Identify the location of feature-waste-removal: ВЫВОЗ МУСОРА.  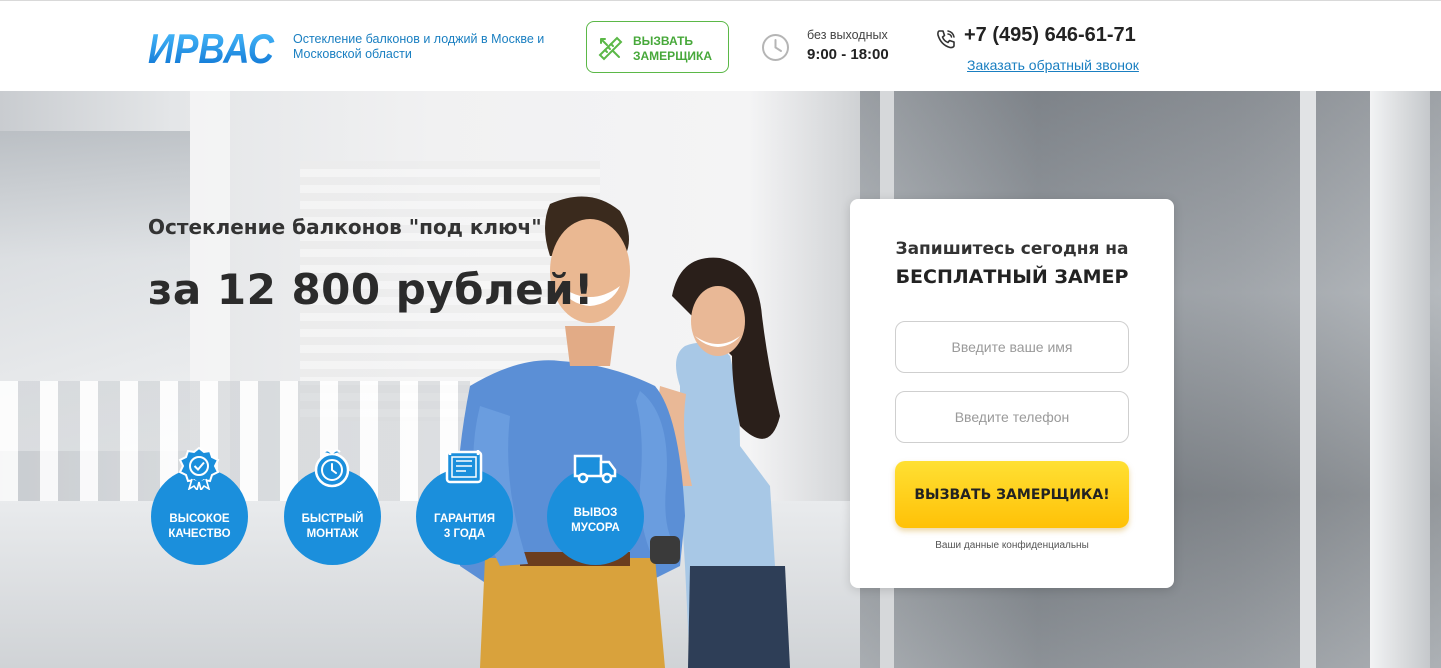
(595, 509).